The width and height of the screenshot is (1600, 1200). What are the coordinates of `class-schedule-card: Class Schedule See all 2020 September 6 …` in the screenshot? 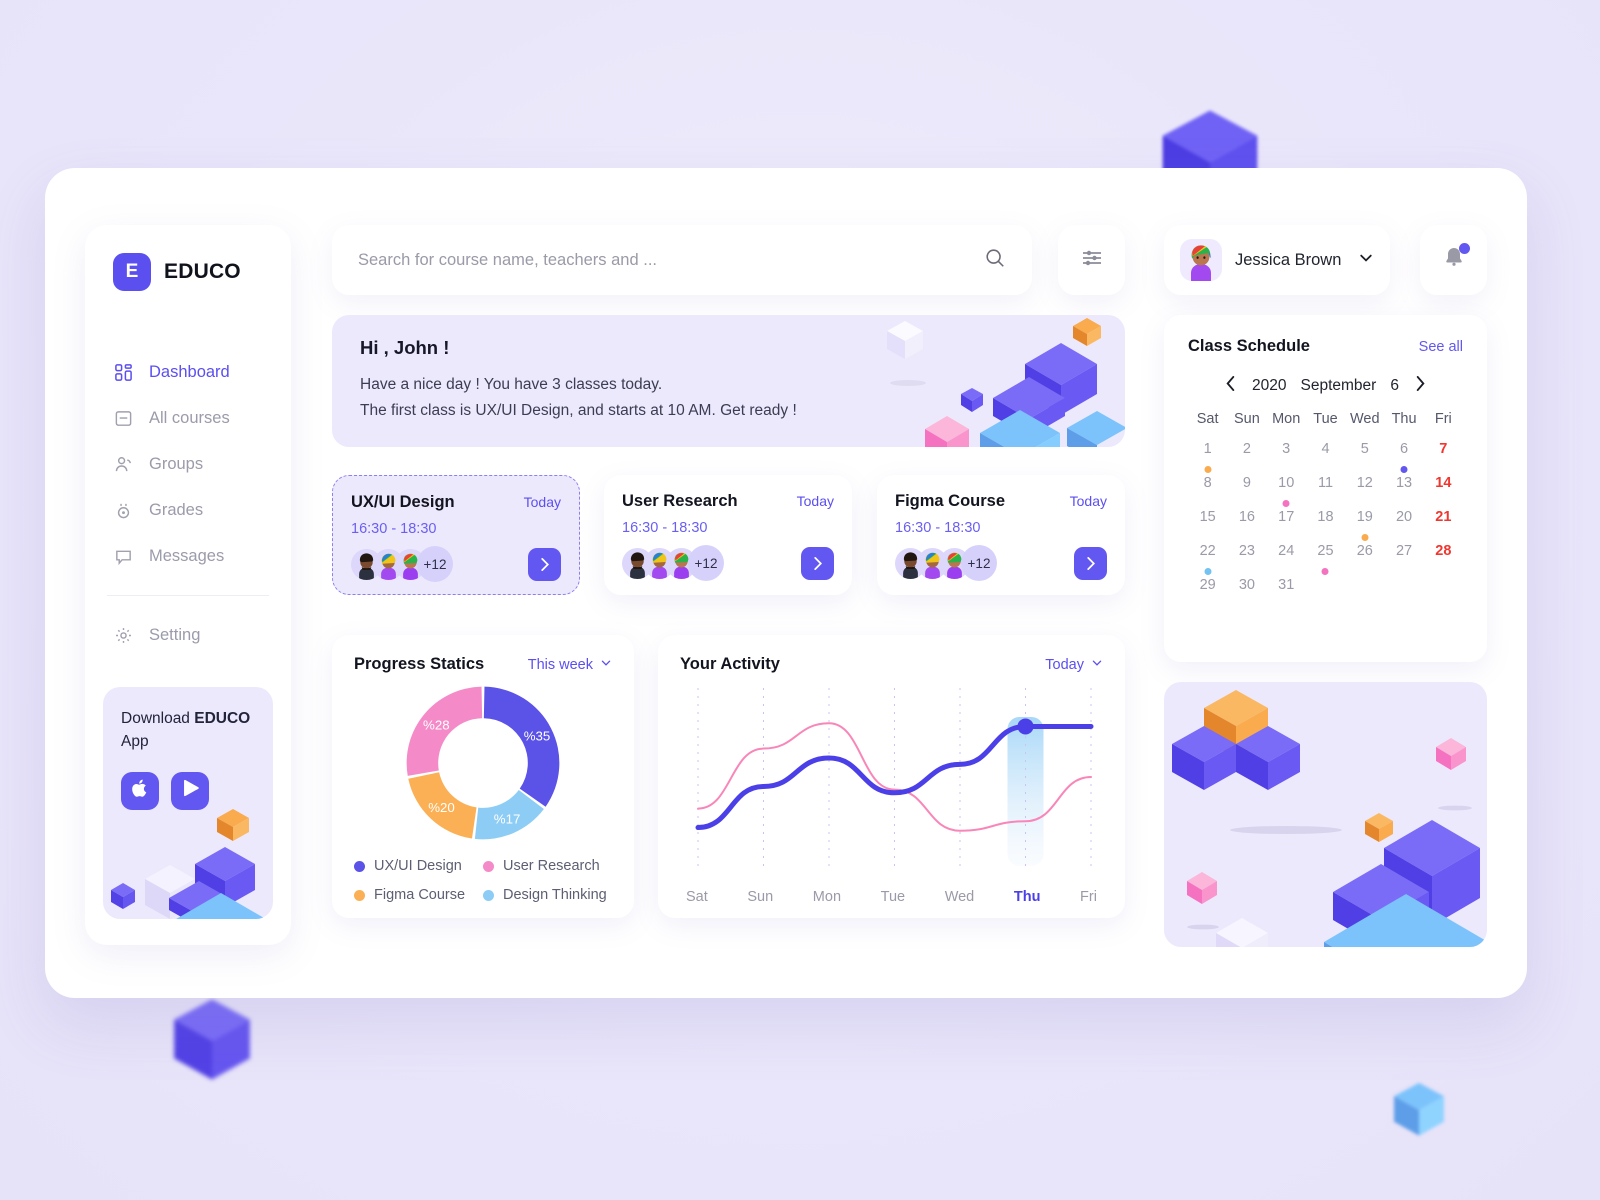 It's located at (1325, 488).